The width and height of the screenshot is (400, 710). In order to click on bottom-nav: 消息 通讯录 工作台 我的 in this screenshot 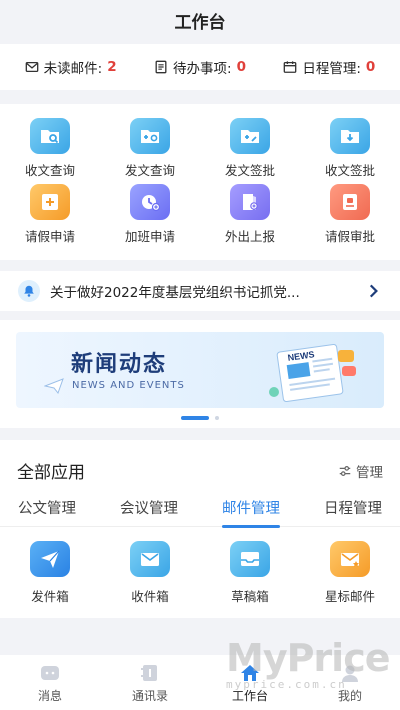, I will do `click(200, 682)`.